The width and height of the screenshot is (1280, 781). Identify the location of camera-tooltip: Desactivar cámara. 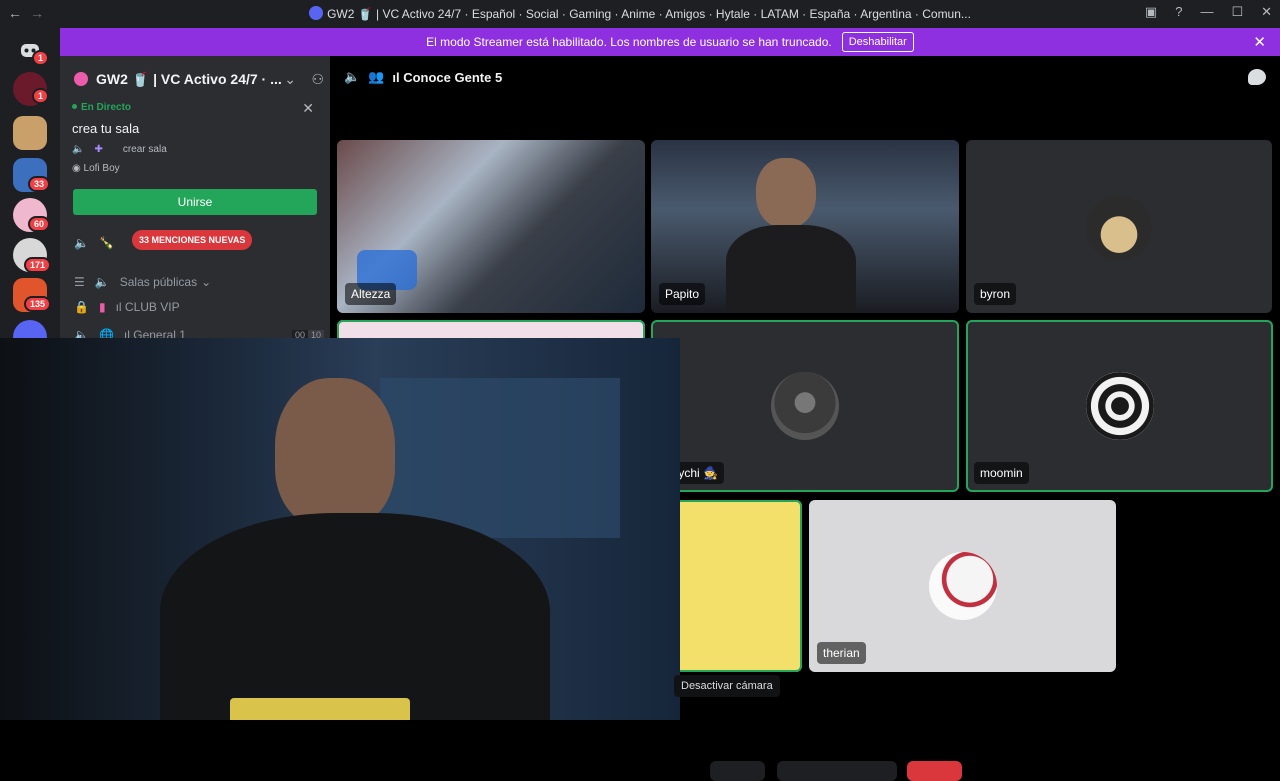
(727, 686).